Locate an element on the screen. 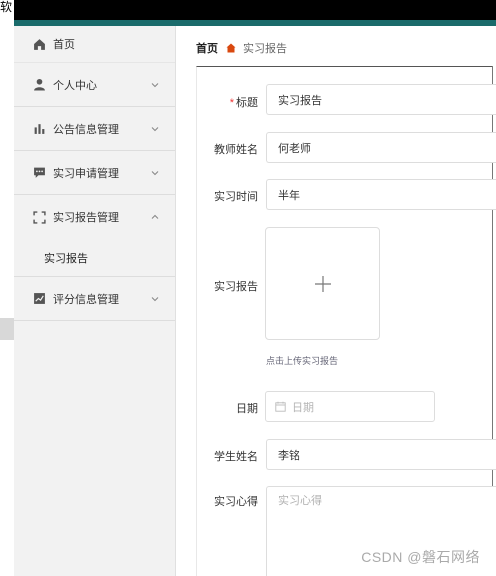  report-upload-button is located at coordinates (322, 283).